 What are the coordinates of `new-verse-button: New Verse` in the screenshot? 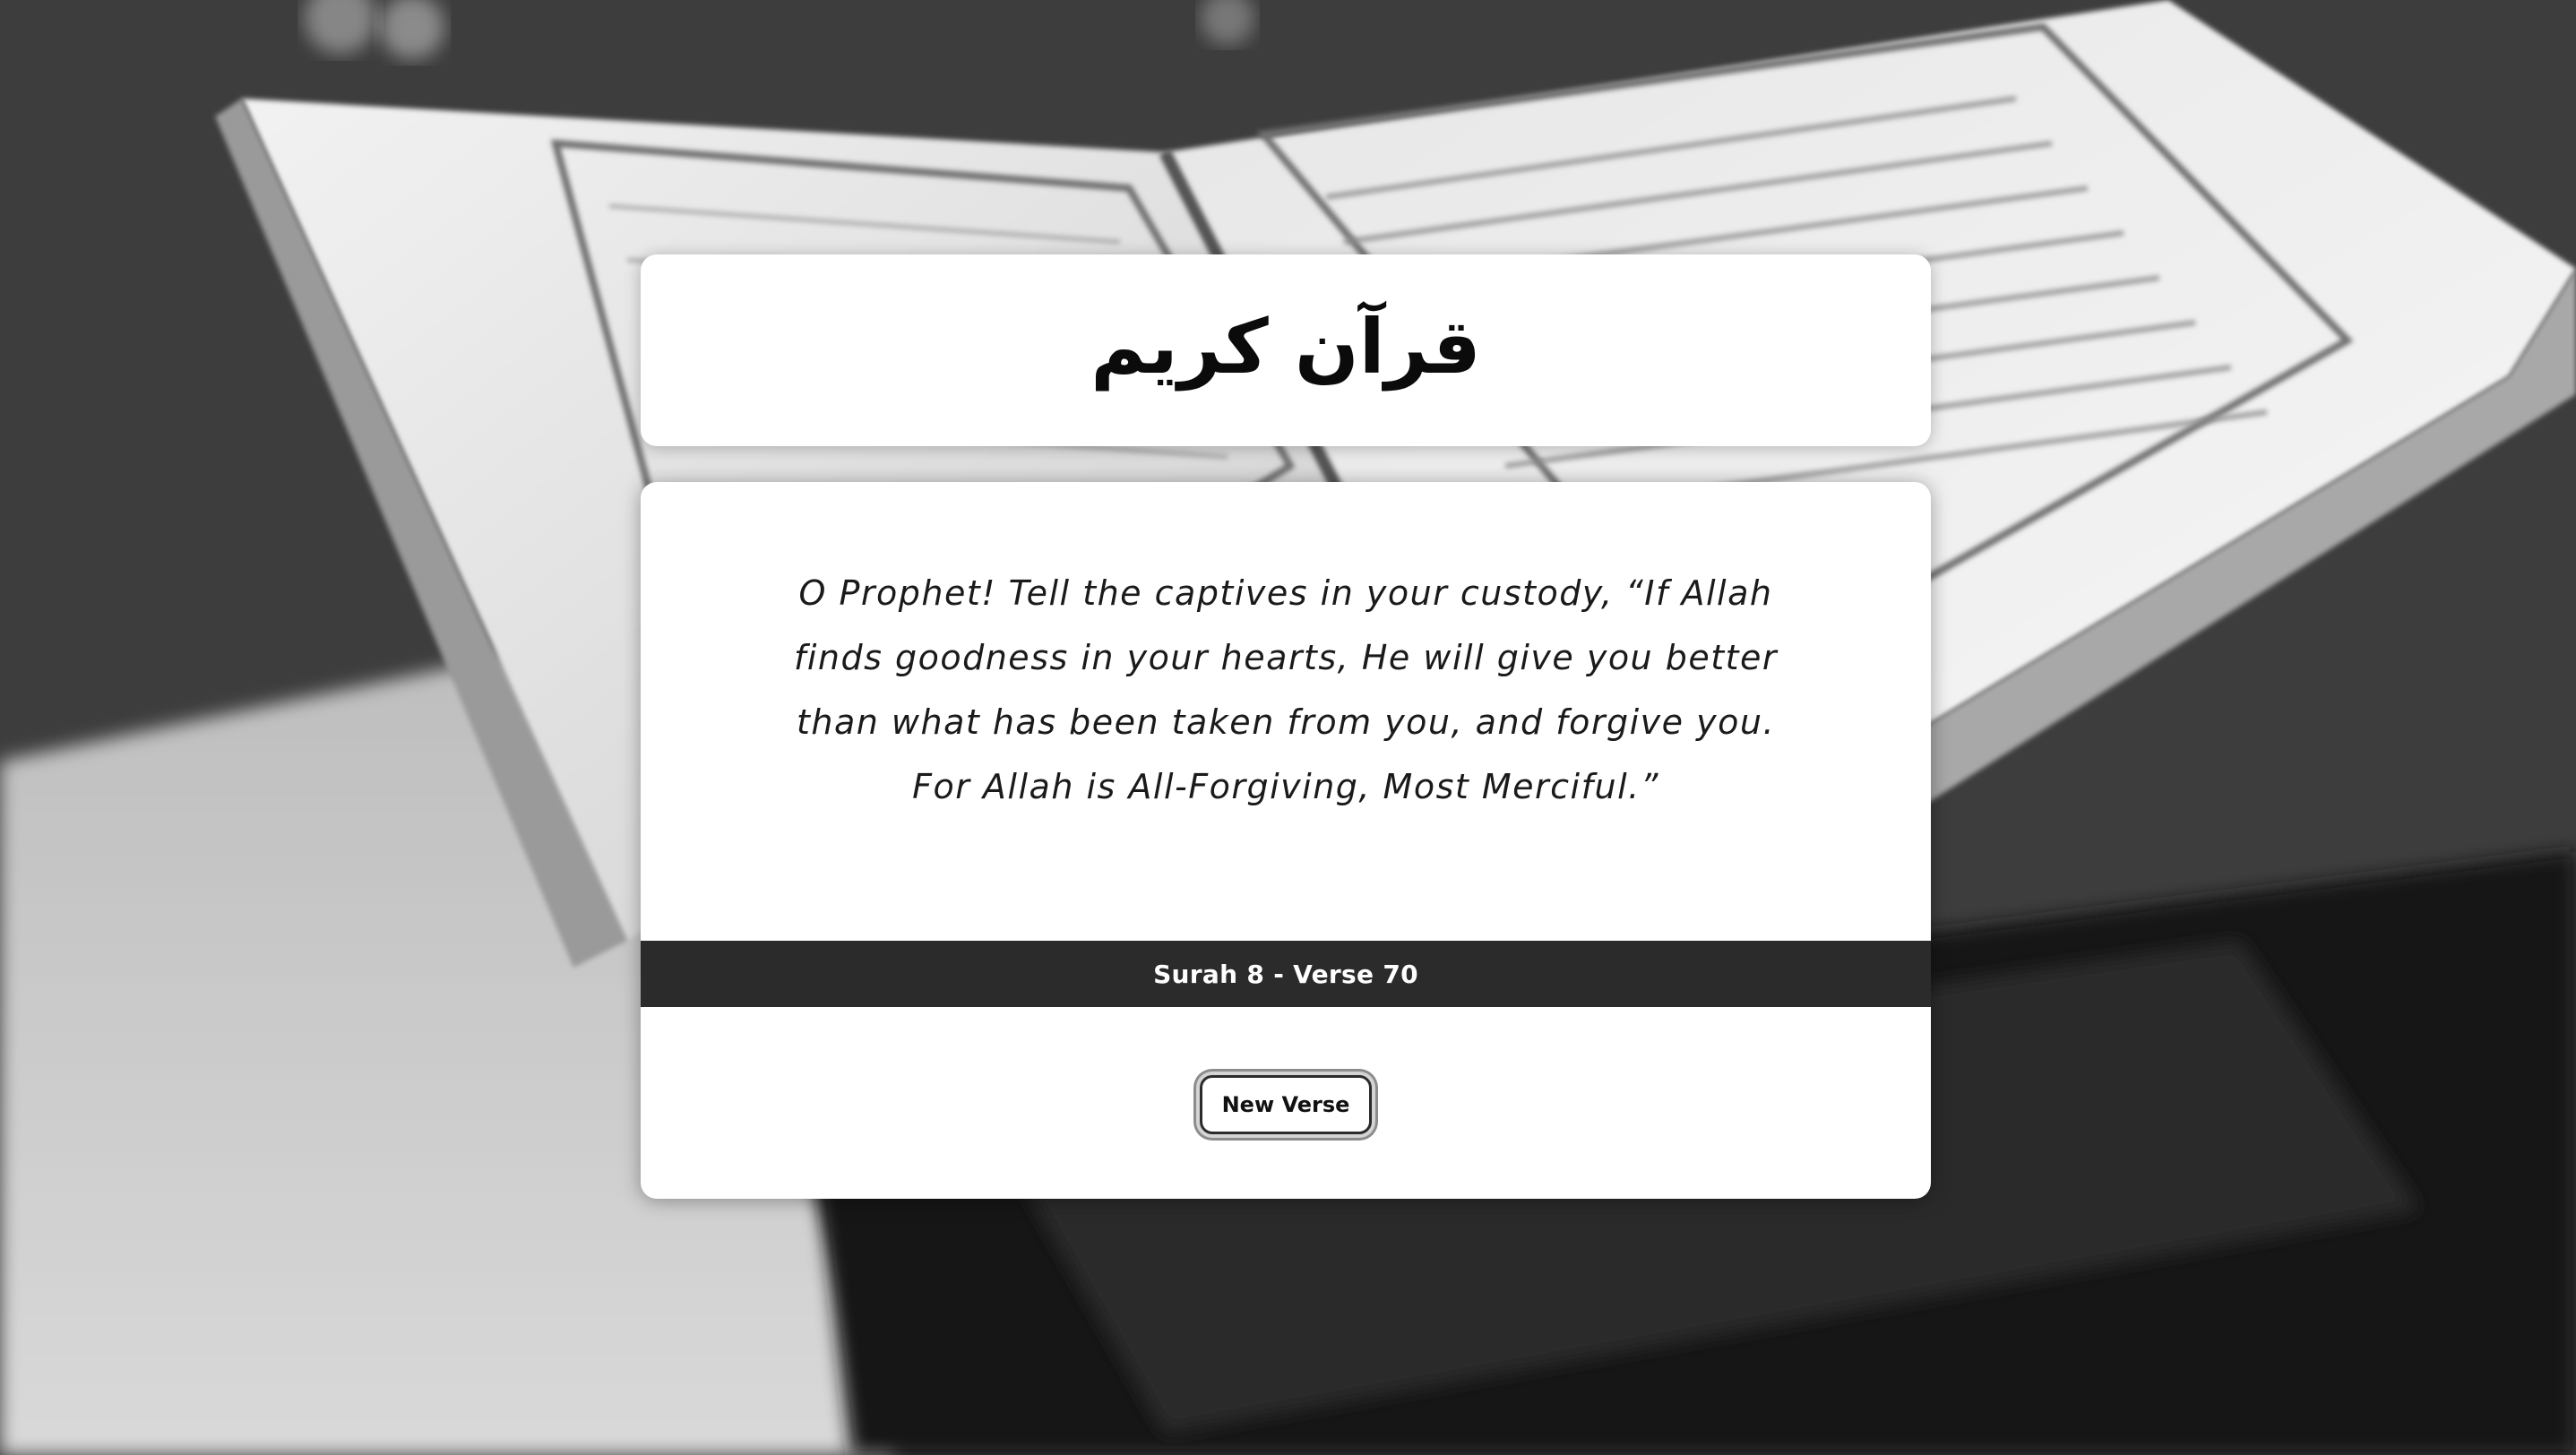 It's located at (1286, 1104).